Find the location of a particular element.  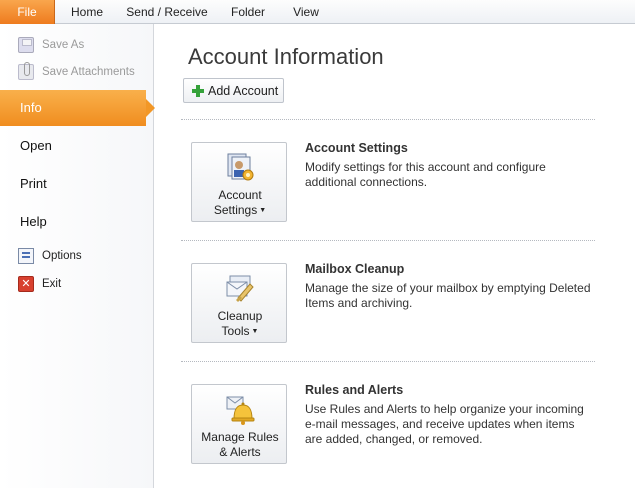

manage-rules-line2: & Alerts is located at coordinates (240, 452).